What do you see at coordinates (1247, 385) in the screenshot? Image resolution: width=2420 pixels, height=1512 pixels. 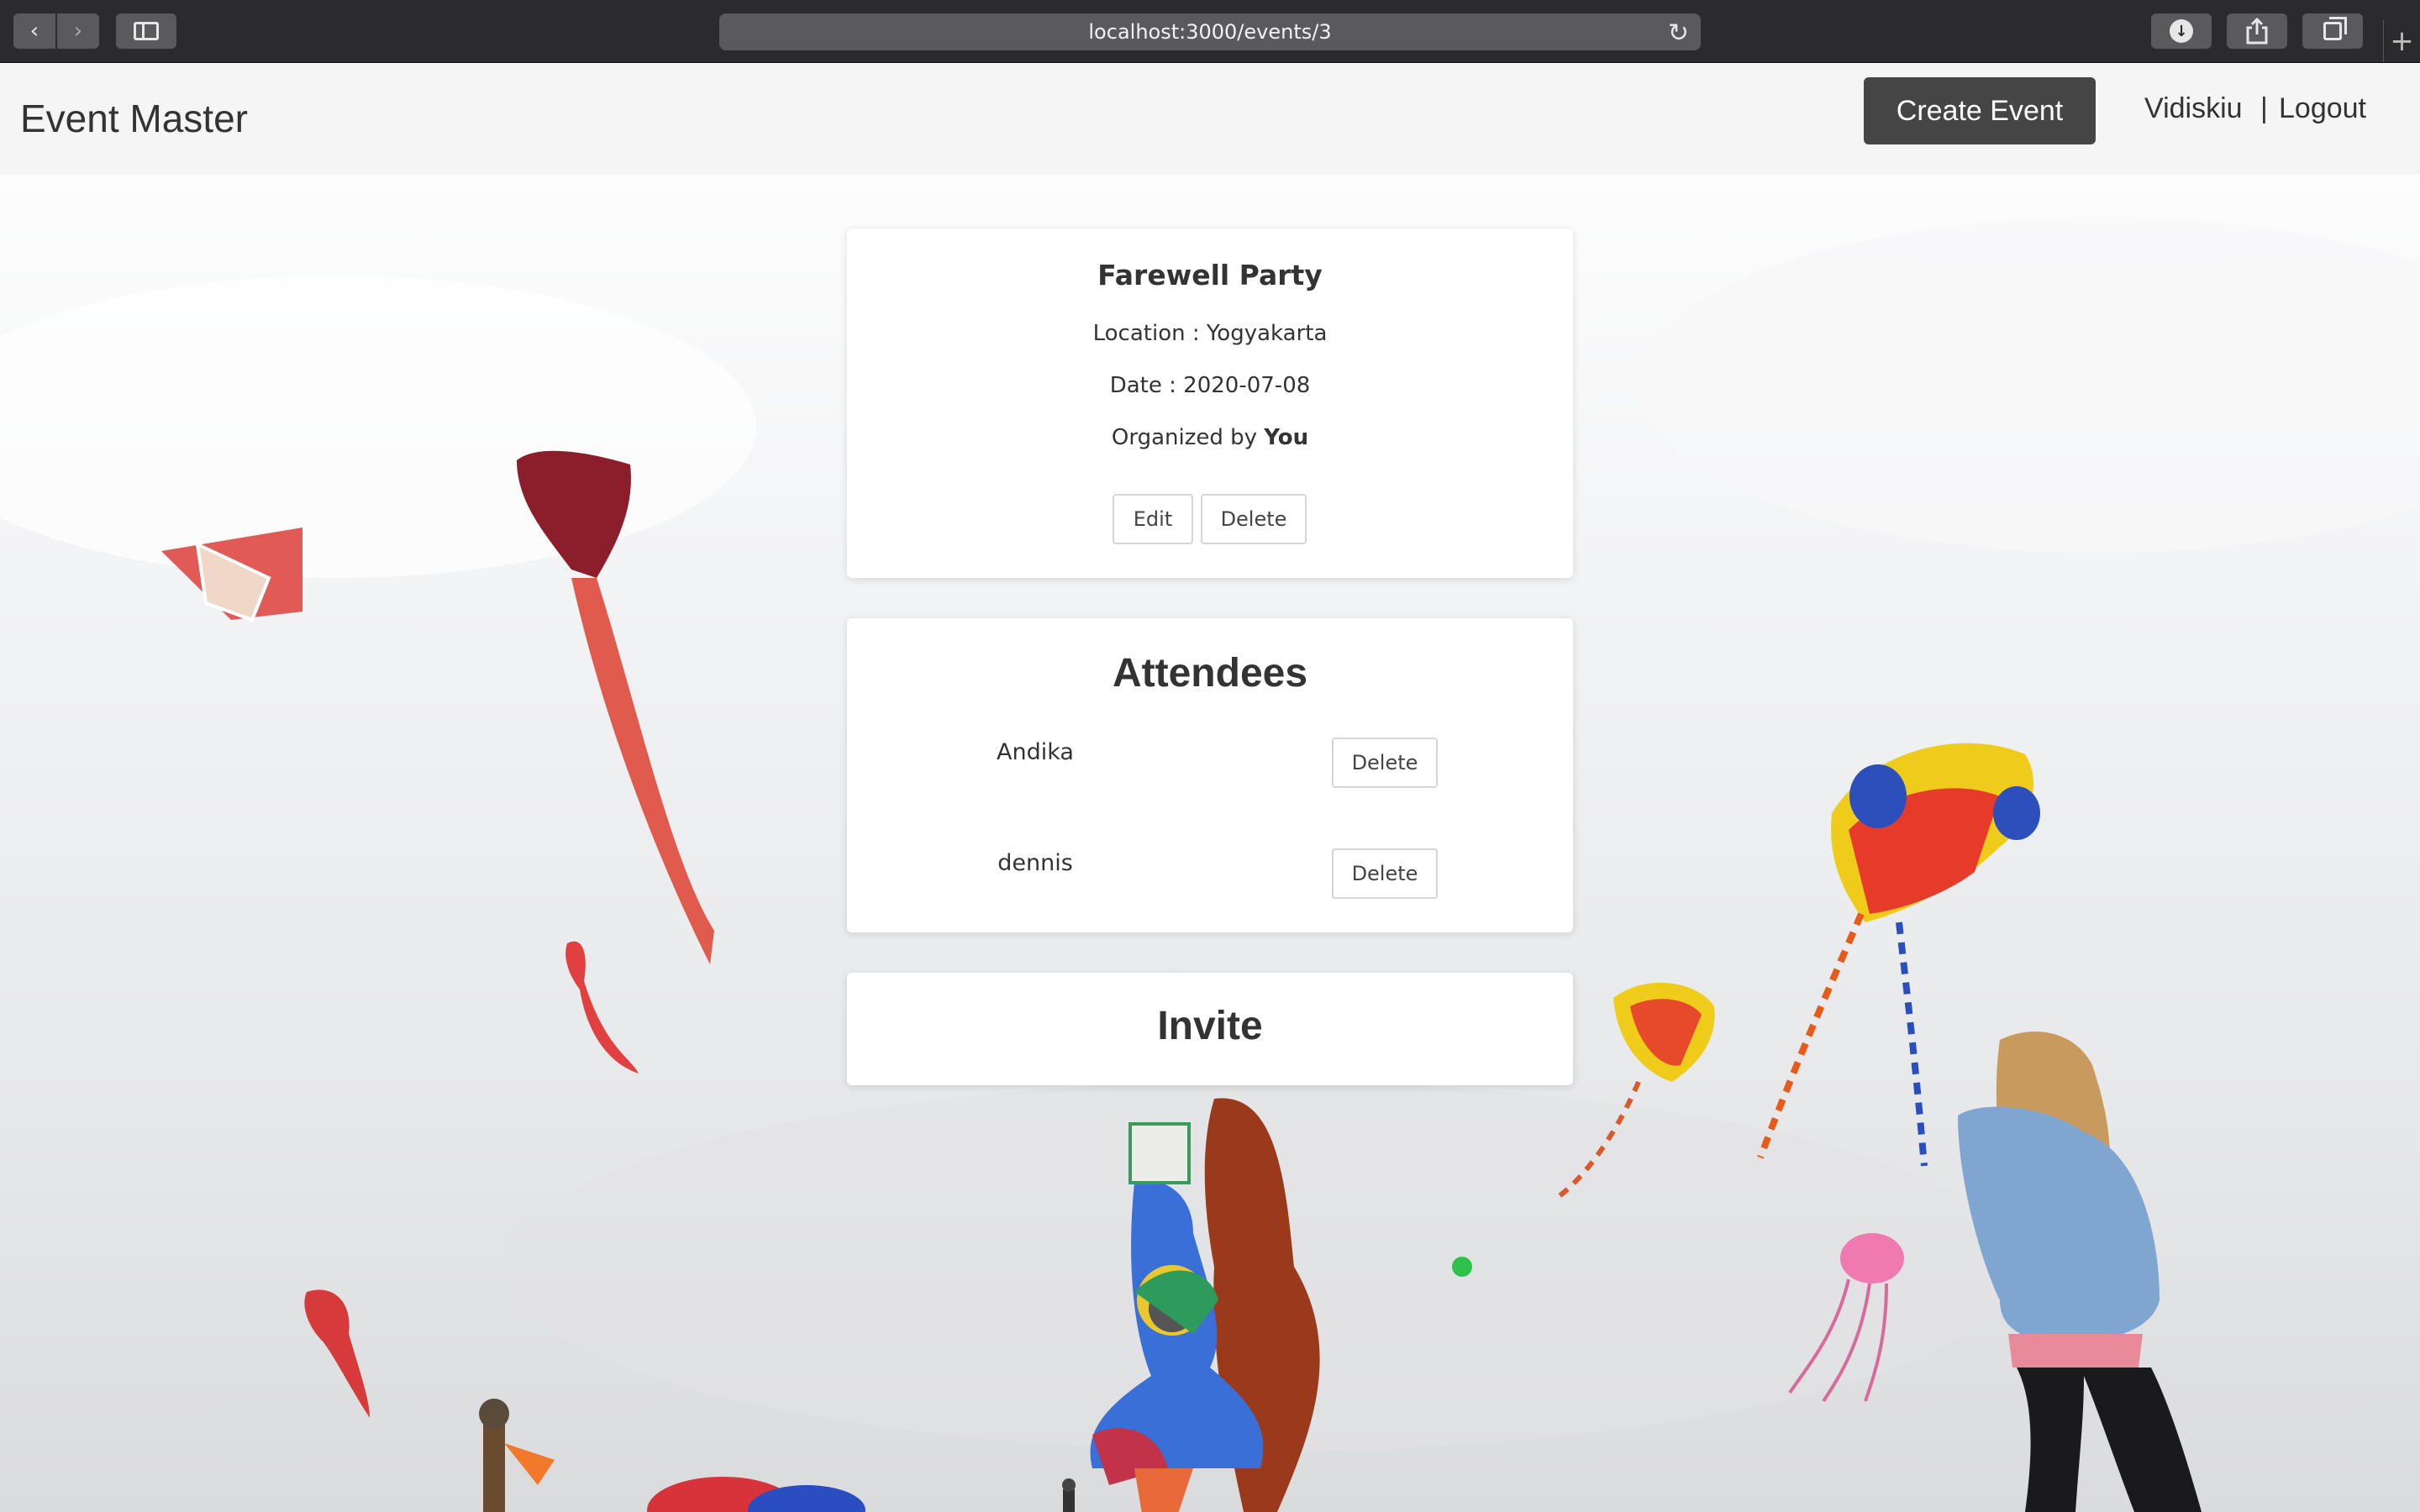 I see `date-value: 2020-07-08` at bounding box center [1247, 385].